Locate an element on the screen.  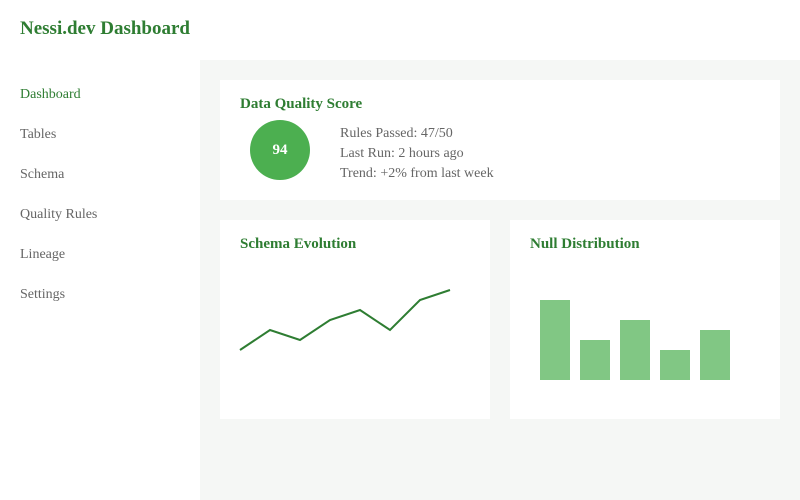
null-distribution-card: Null Distribution is located at coordinates (645, 319).